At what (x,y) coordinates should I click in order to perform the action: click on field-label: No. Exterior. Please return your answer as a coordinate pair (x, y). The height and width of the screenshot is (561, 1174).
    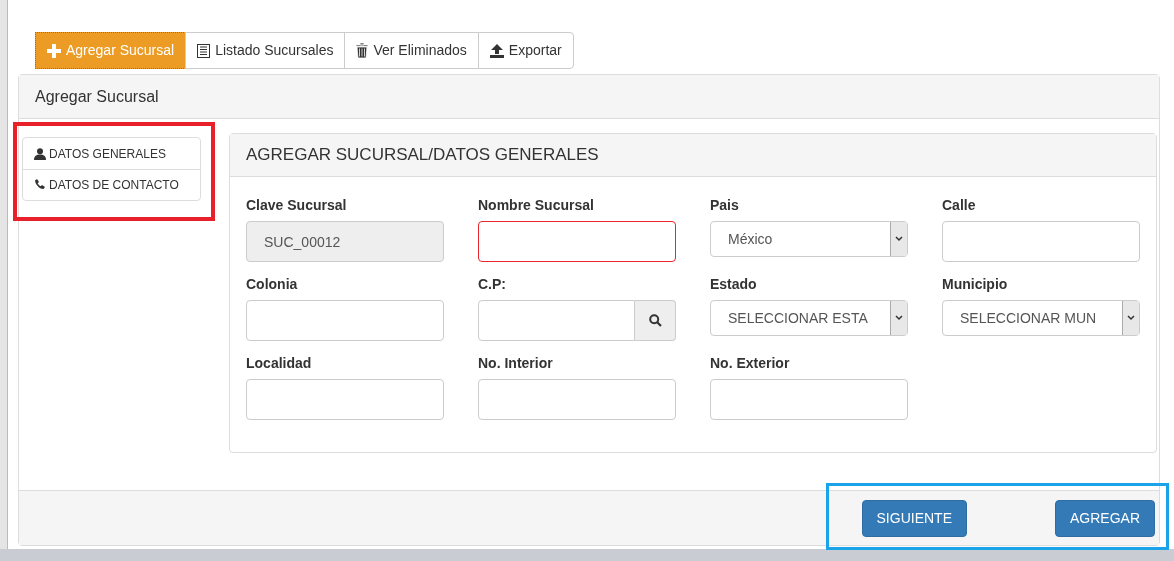
    Looking at the image, I should click on (750, 363).